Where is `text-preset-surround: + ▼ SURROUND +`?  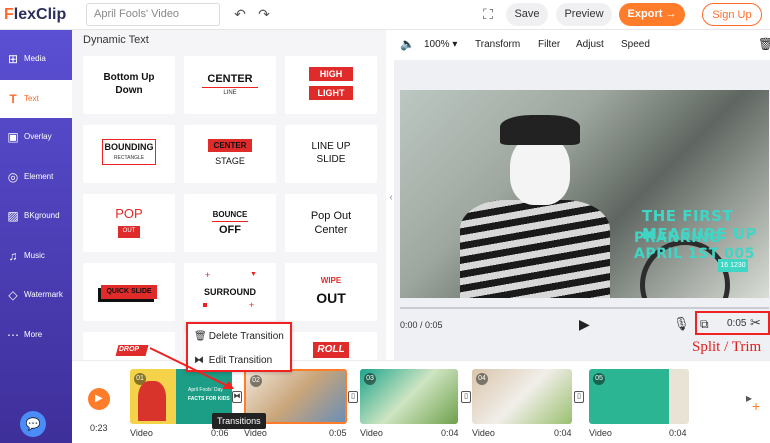 text-preset-surround: + ▼ SURROUND + is located at coordinates (230, 292).